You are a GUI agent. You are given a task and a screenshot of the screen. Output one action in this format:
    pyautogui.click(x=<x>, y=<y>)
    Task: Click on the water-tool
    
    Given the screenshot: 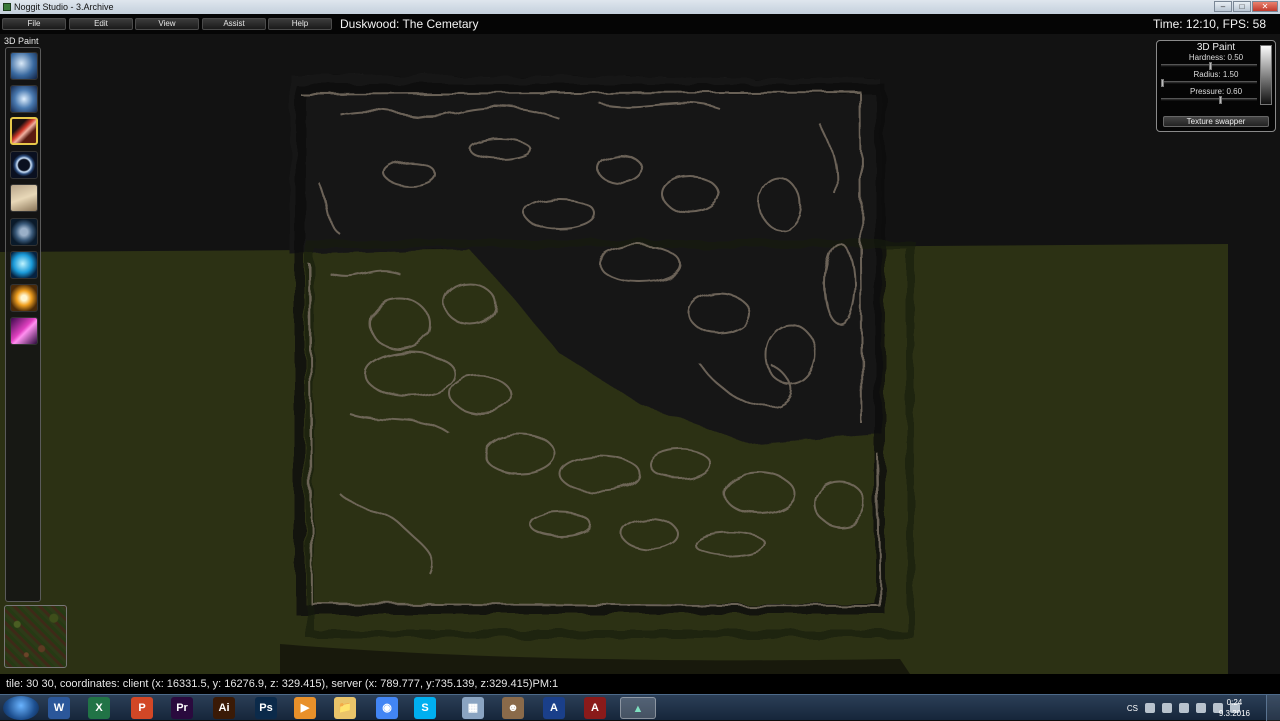 What is the action you would take?
    pyautogui.click(x=24, y=265)
    